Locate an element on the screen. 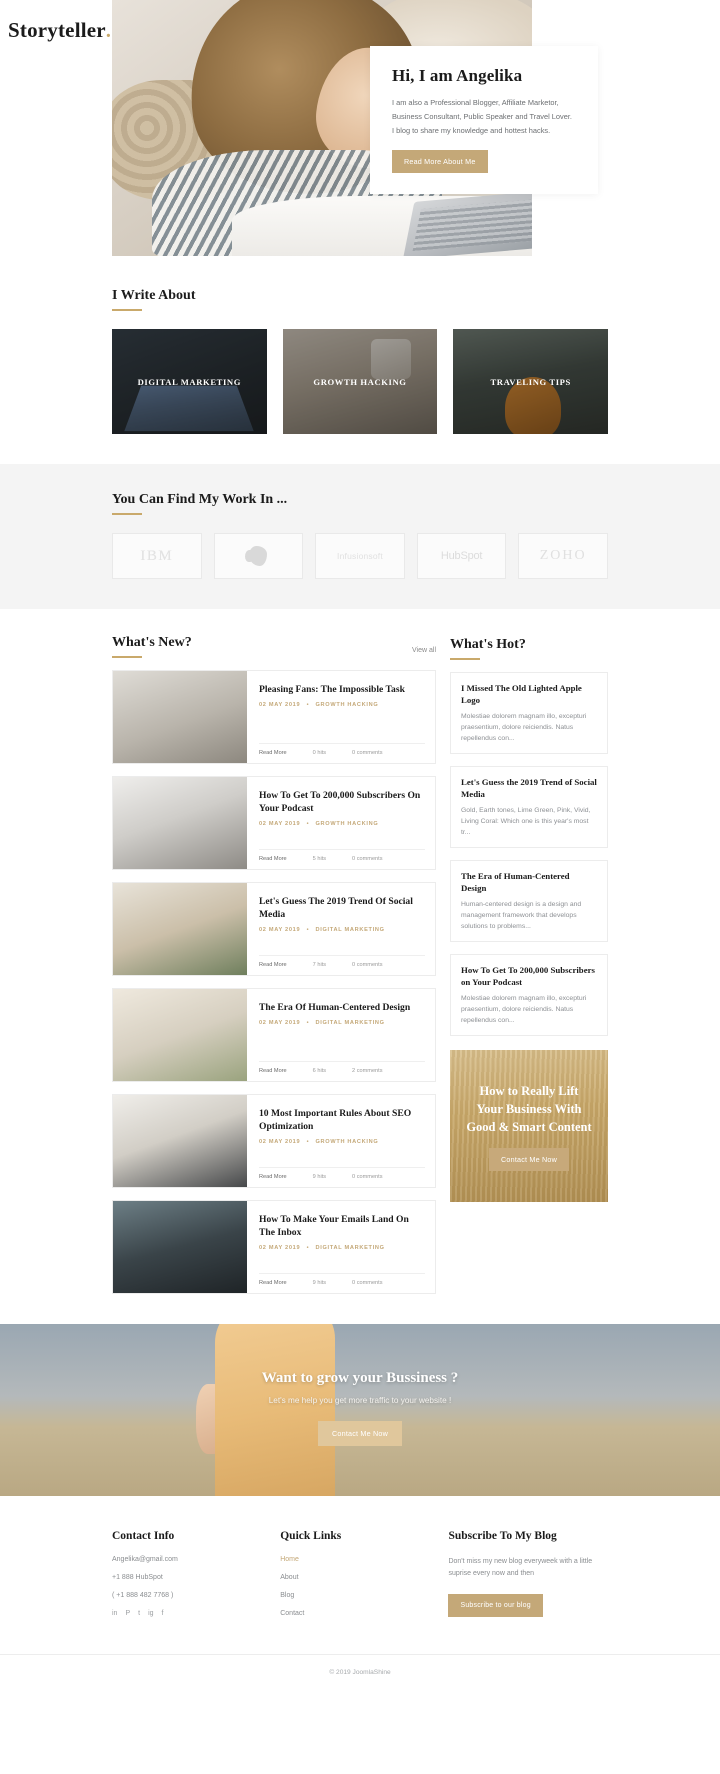 Image resolution: width=720 pixels, height=1774 pixels. quick-links-heading: Quick Links is located at coordinates (311, 1536).